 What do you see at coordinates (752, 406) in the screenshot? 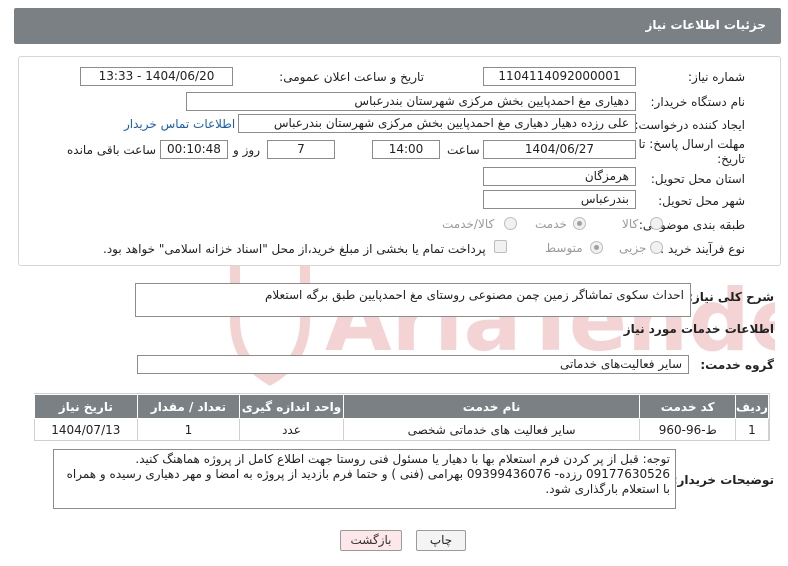
I see `col-row: ردیف` at bounding box center [752, 406].